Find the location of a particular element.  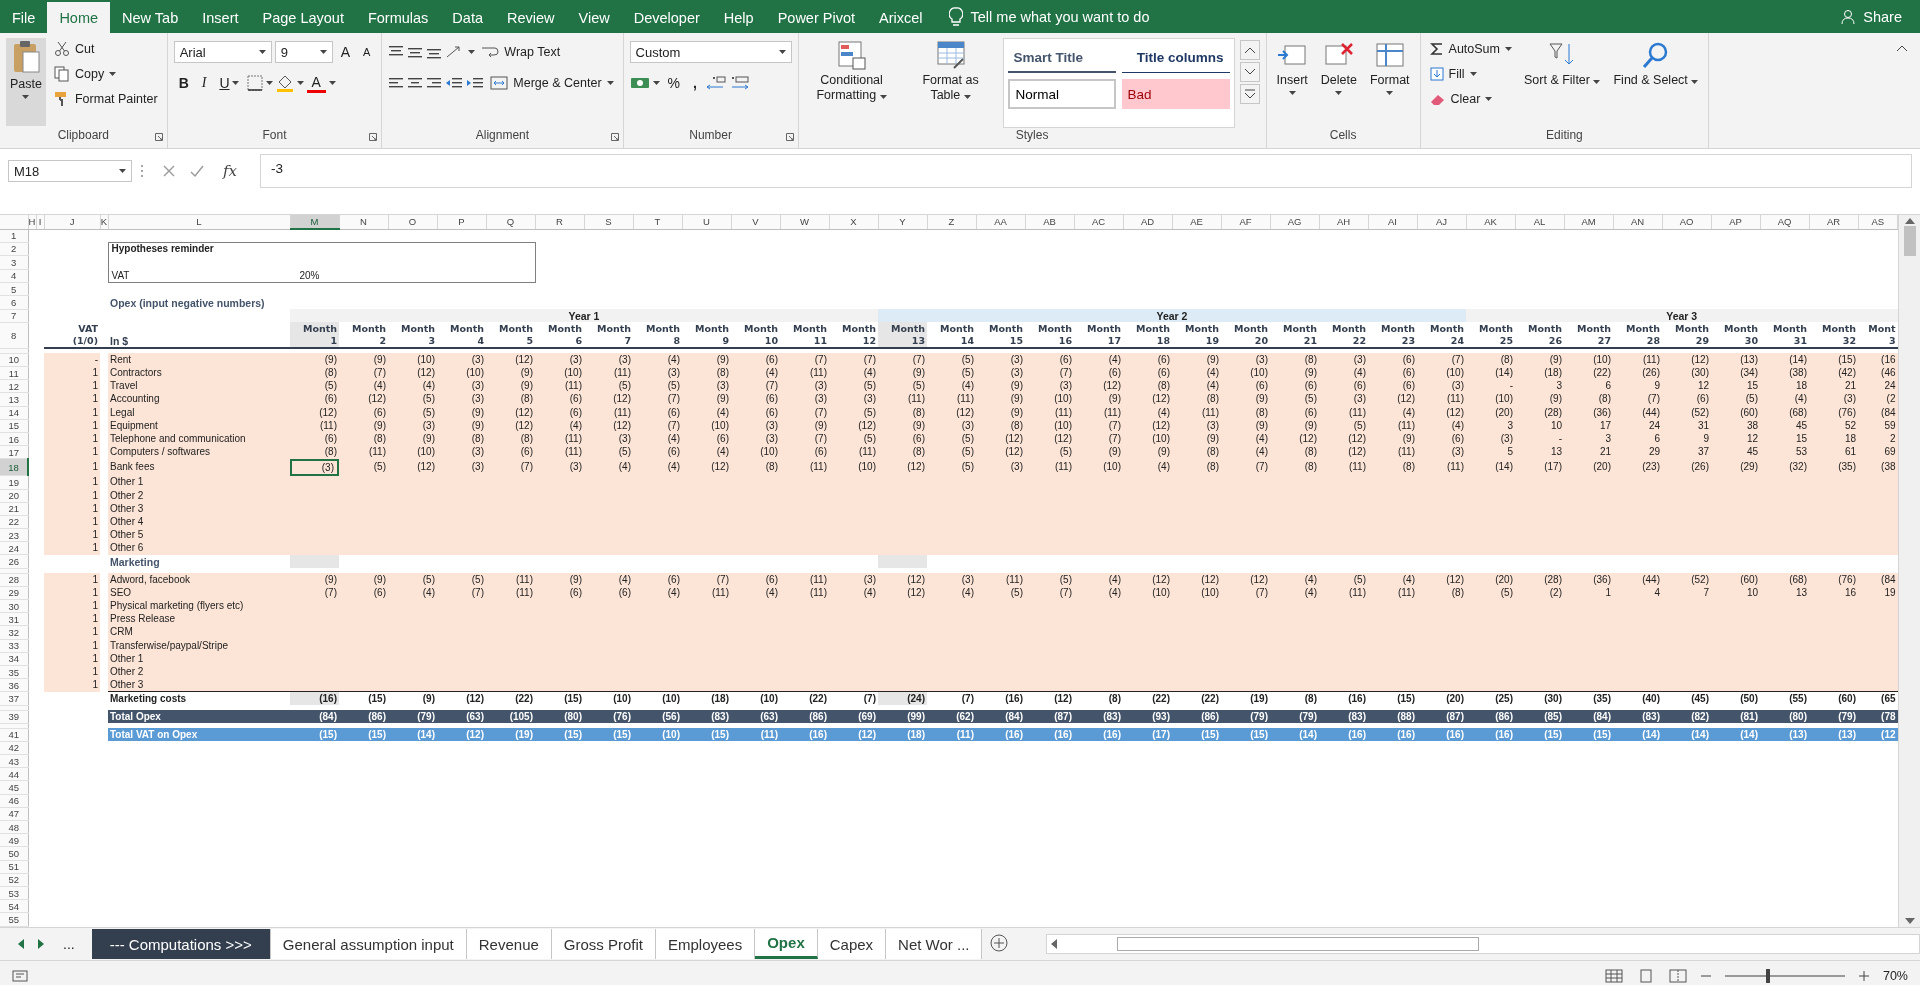

column-header: O is located at coordinates (412, 222).